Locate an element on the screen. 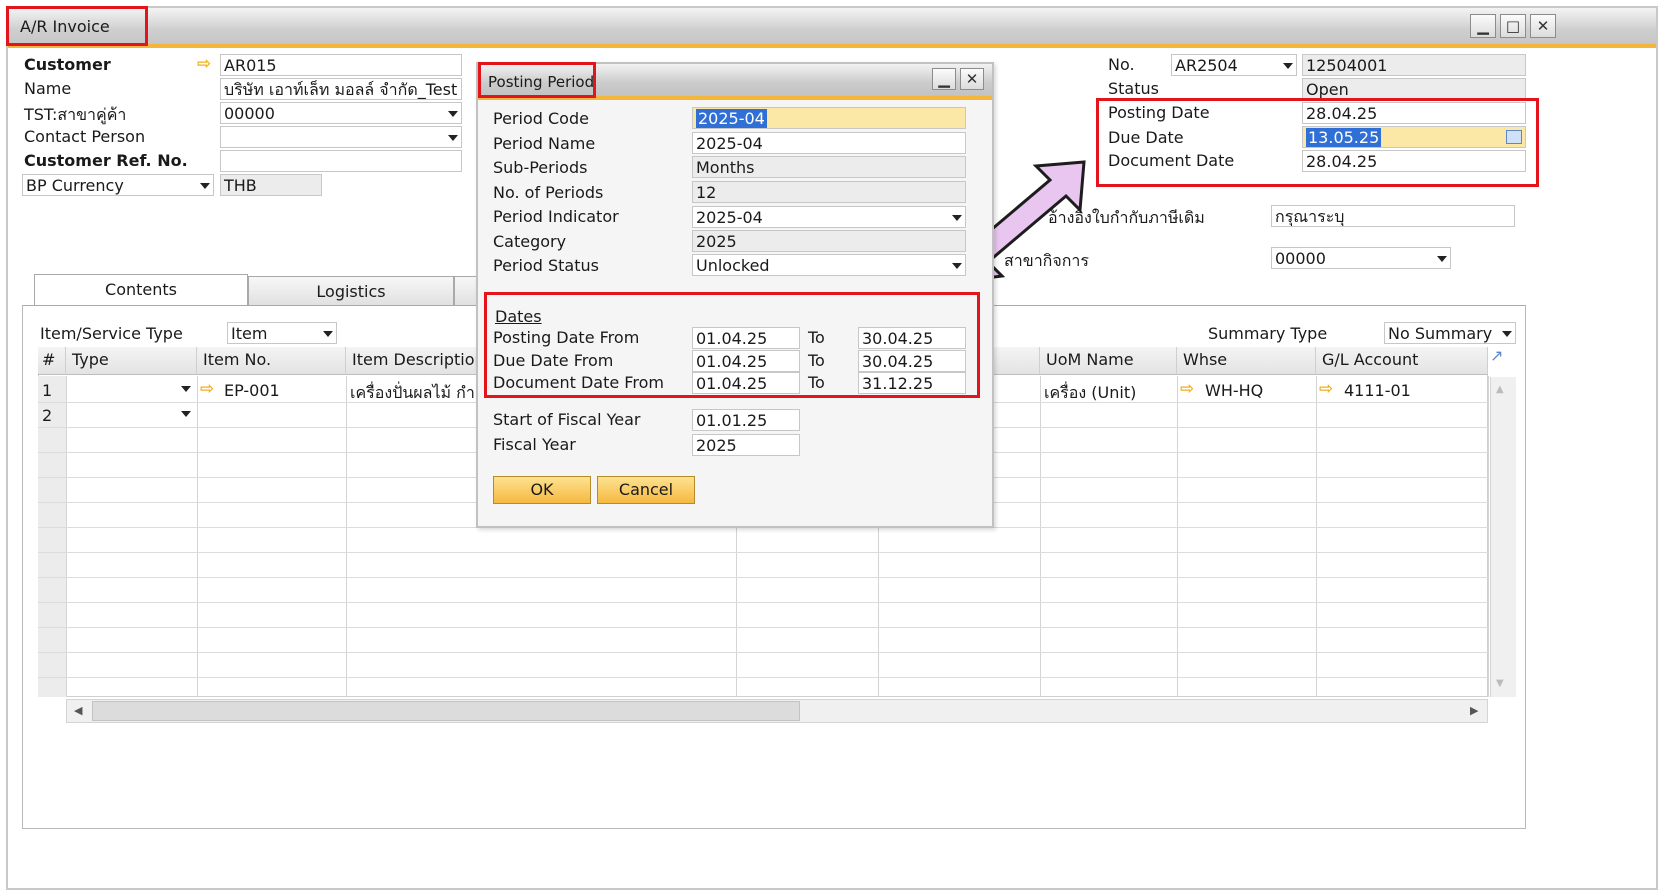 This screenshot has height=896, width=1666. item-type-select: Item is located at coordinates (282, 333).